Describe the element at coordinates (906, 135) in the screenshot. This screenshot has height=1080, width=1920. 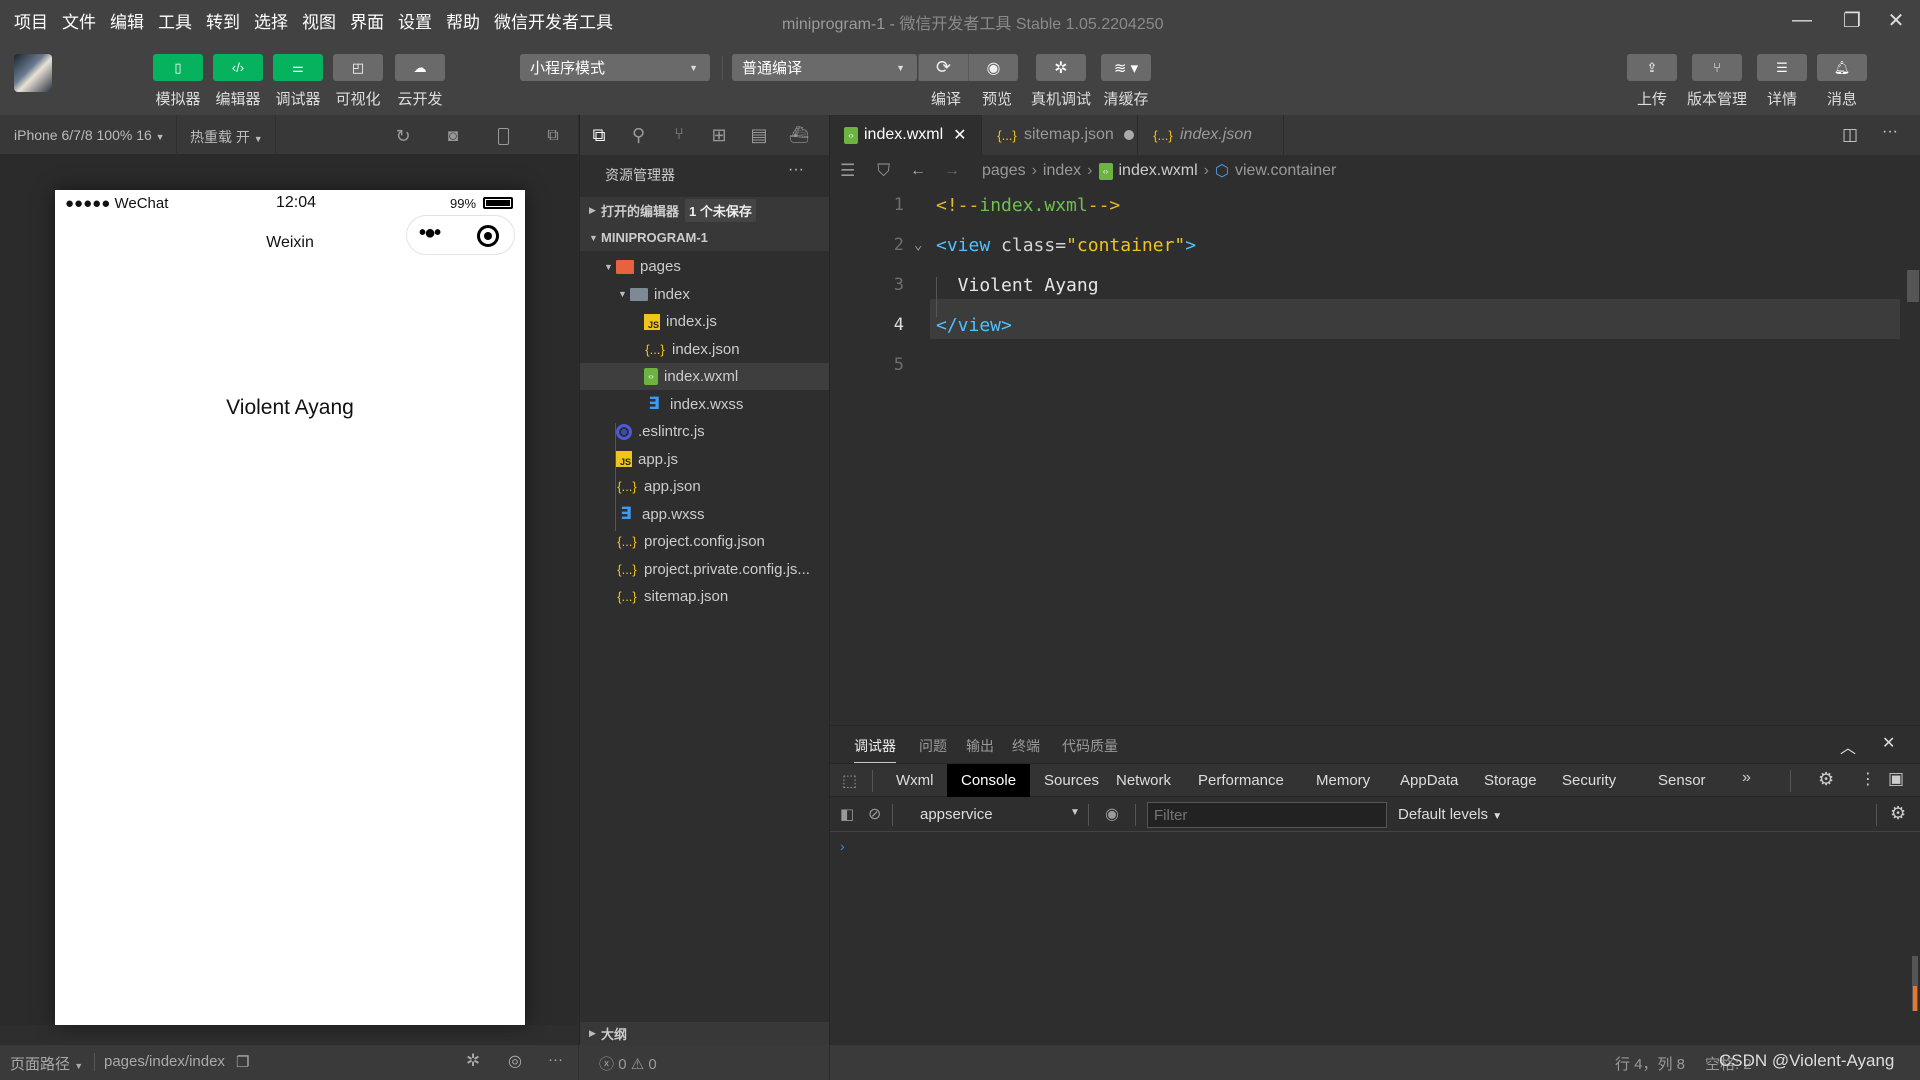
I see `editor-tab: ‹› index.wxml ✕` at that location.